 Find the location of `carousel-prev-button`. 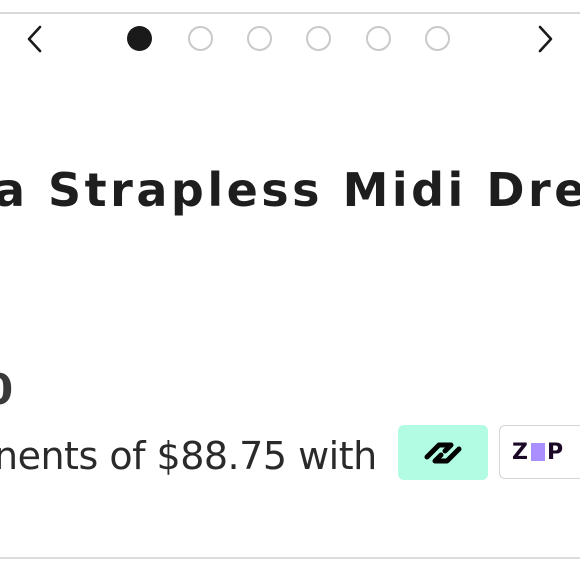

carousel-prev-button is located at coordinates (35, 39).